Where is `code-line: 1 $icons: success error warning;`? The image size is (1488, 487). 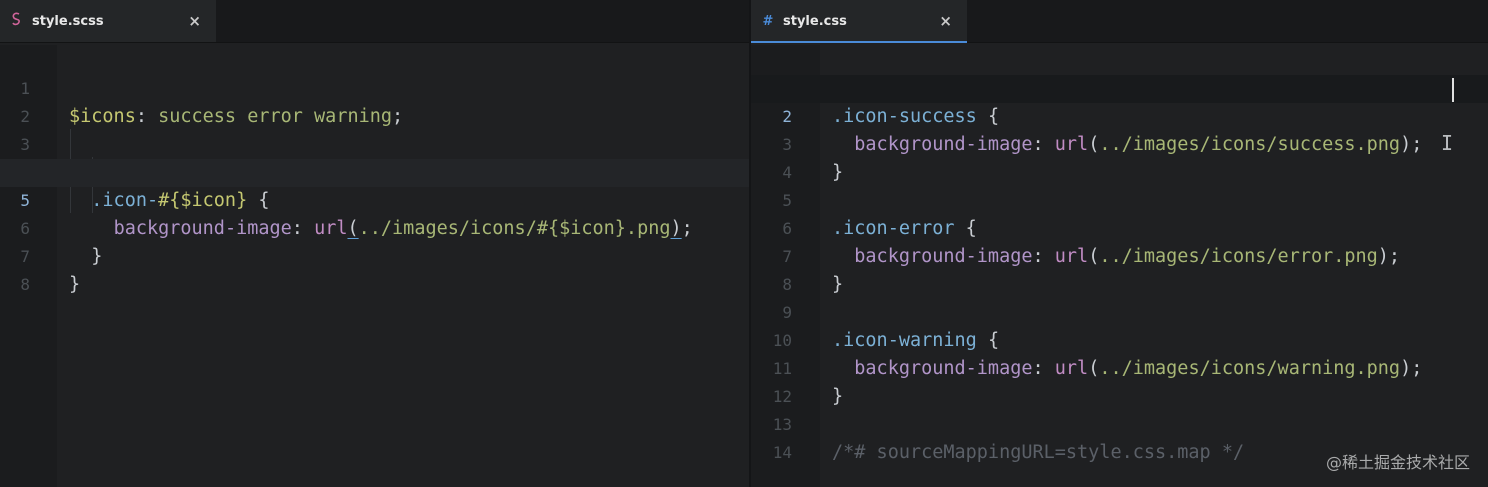 code-line: 1 $icons: success error warning; is located at coordinates (374, 87).